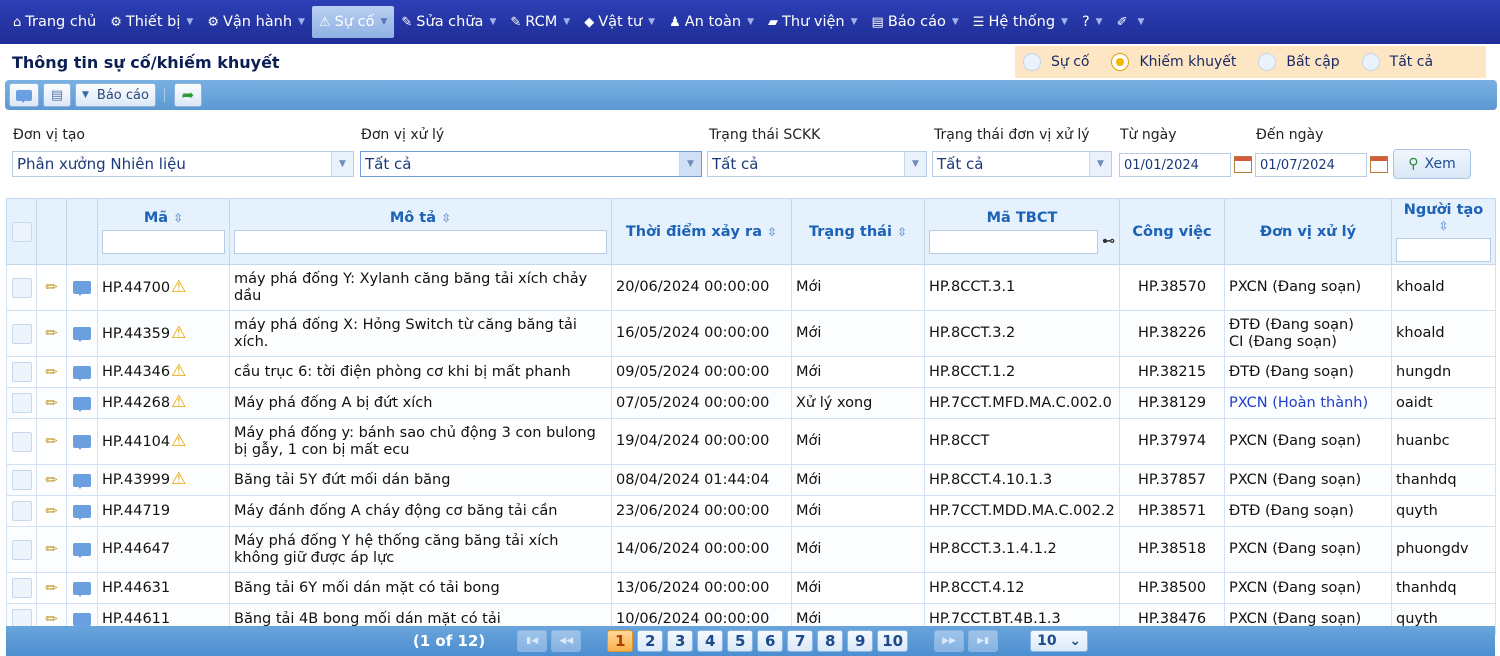  Describe the element at coordinates (1059, 641) in the screenshot. I see `page-size-select: 10 ⌄` at that location.